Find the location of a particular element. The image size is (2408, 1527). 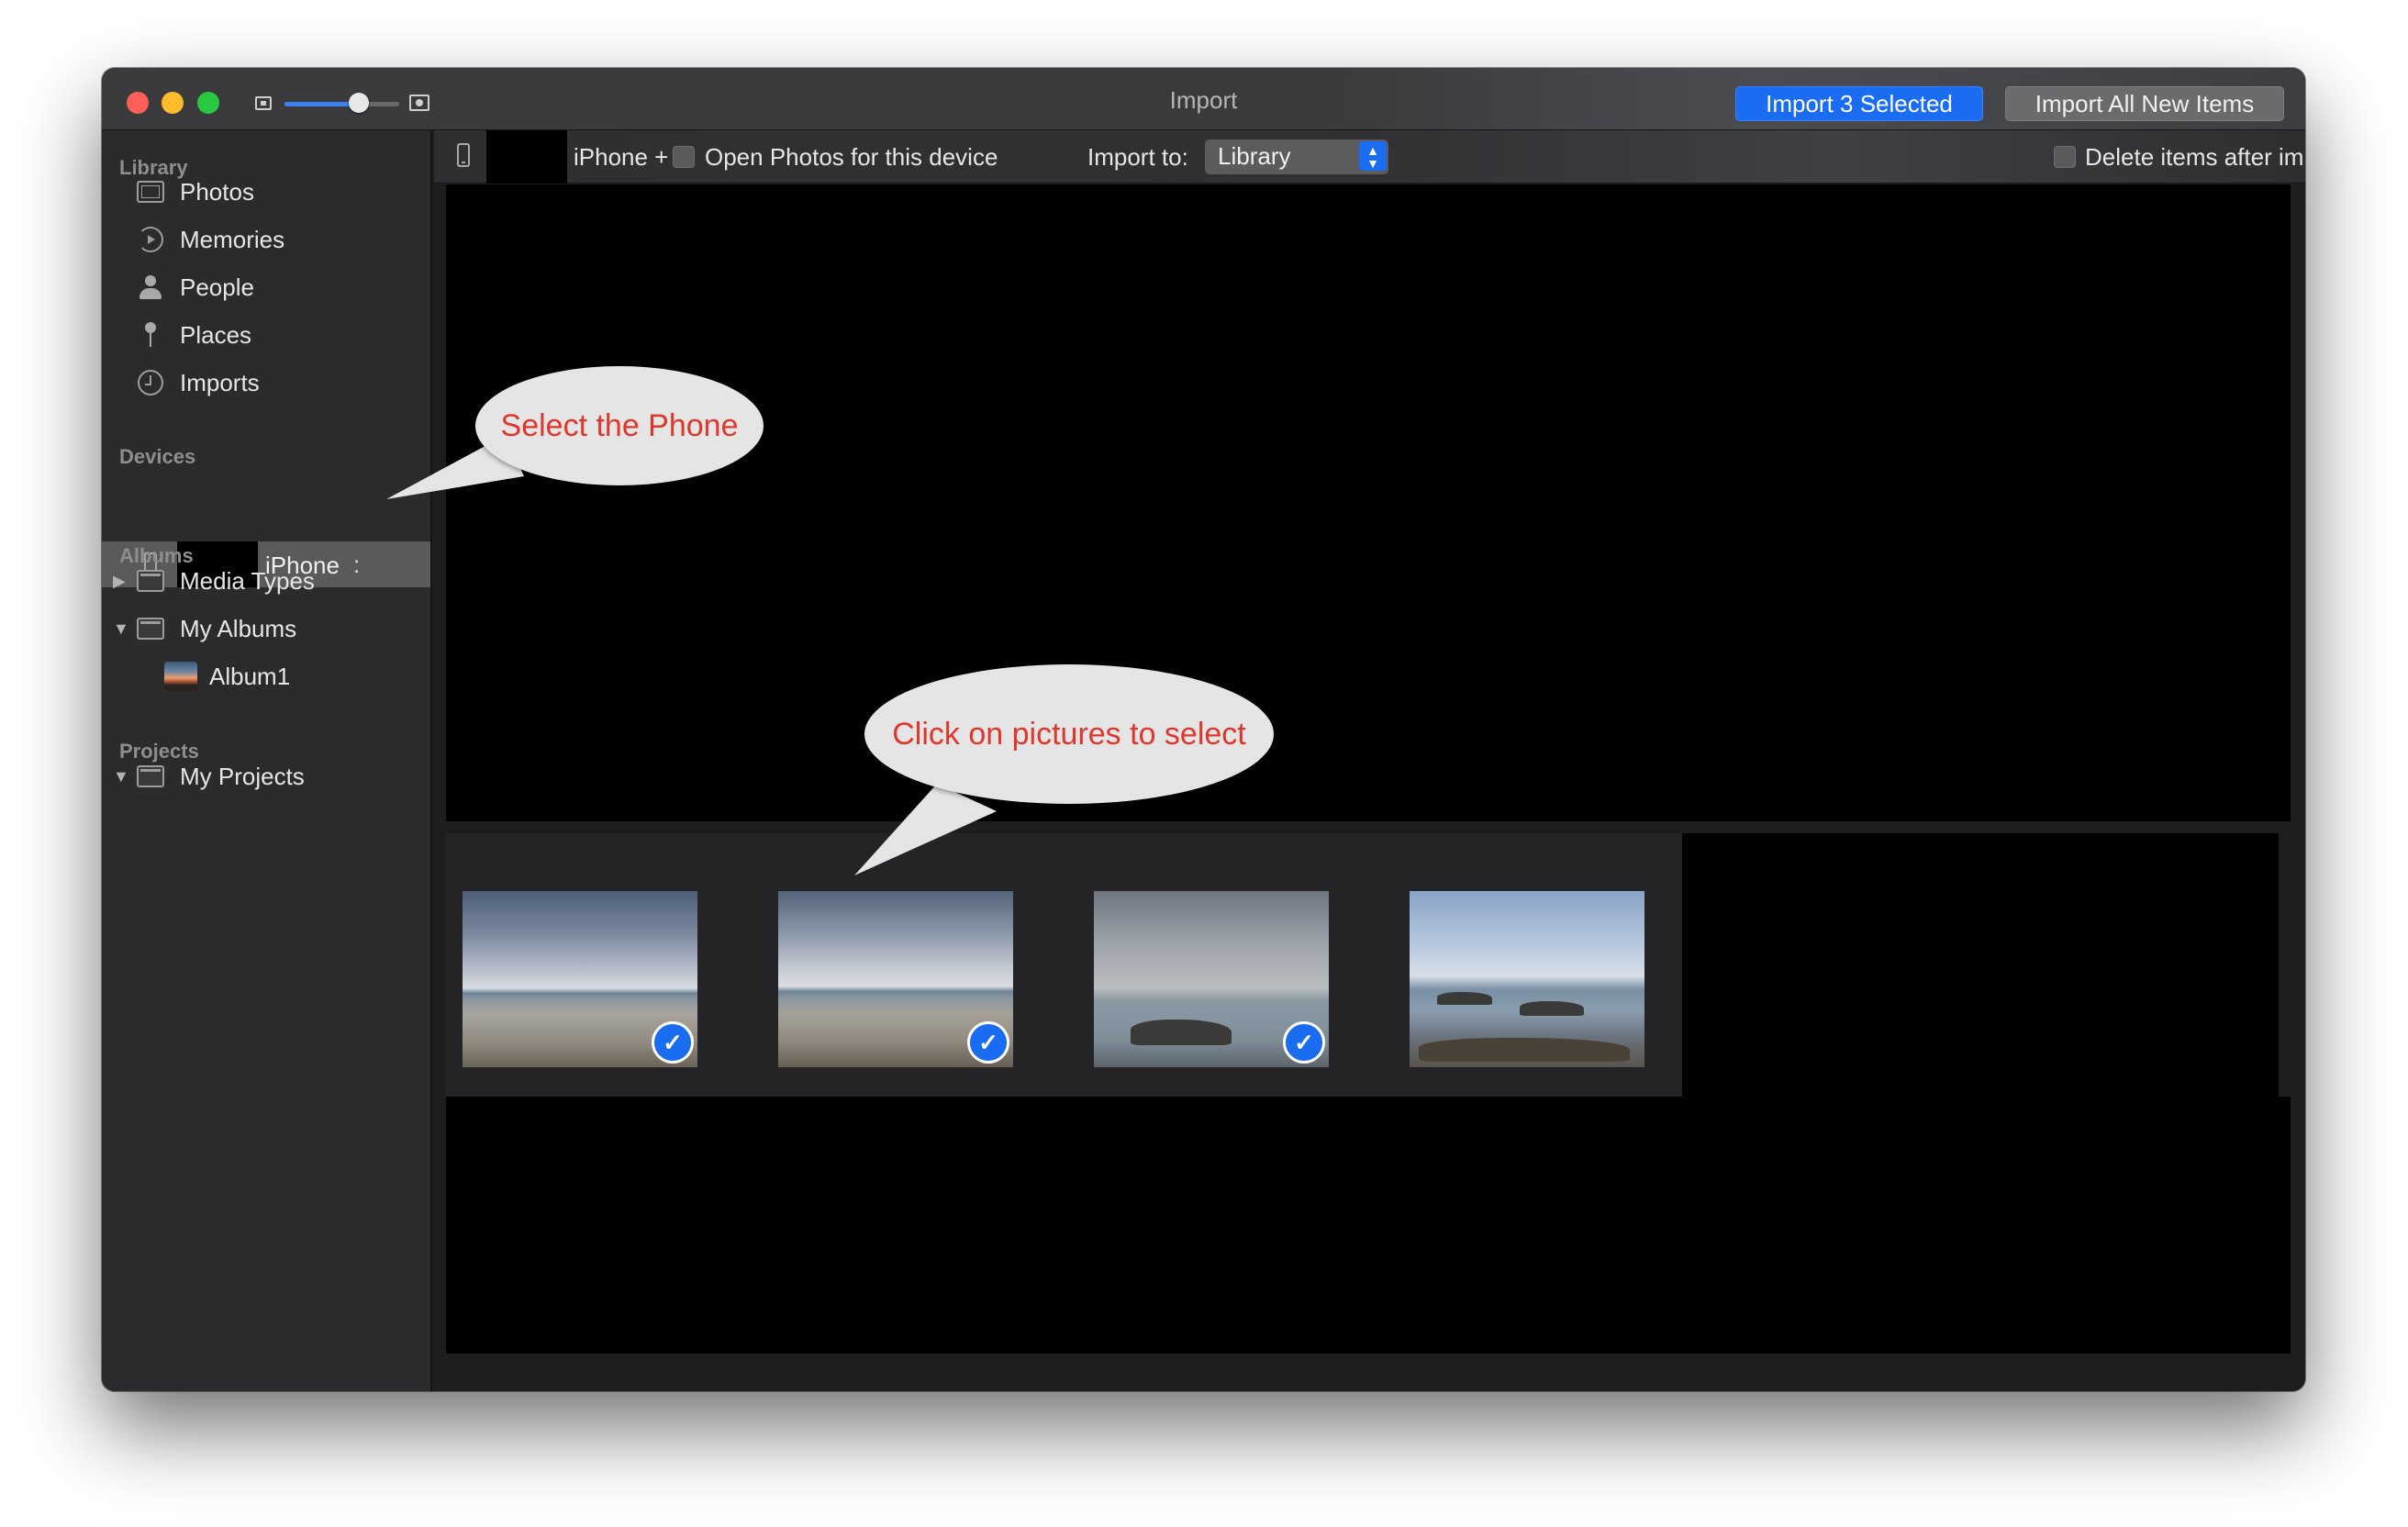

import-selected-button: Import 3 Selected is located at coordinates (1859, 103).